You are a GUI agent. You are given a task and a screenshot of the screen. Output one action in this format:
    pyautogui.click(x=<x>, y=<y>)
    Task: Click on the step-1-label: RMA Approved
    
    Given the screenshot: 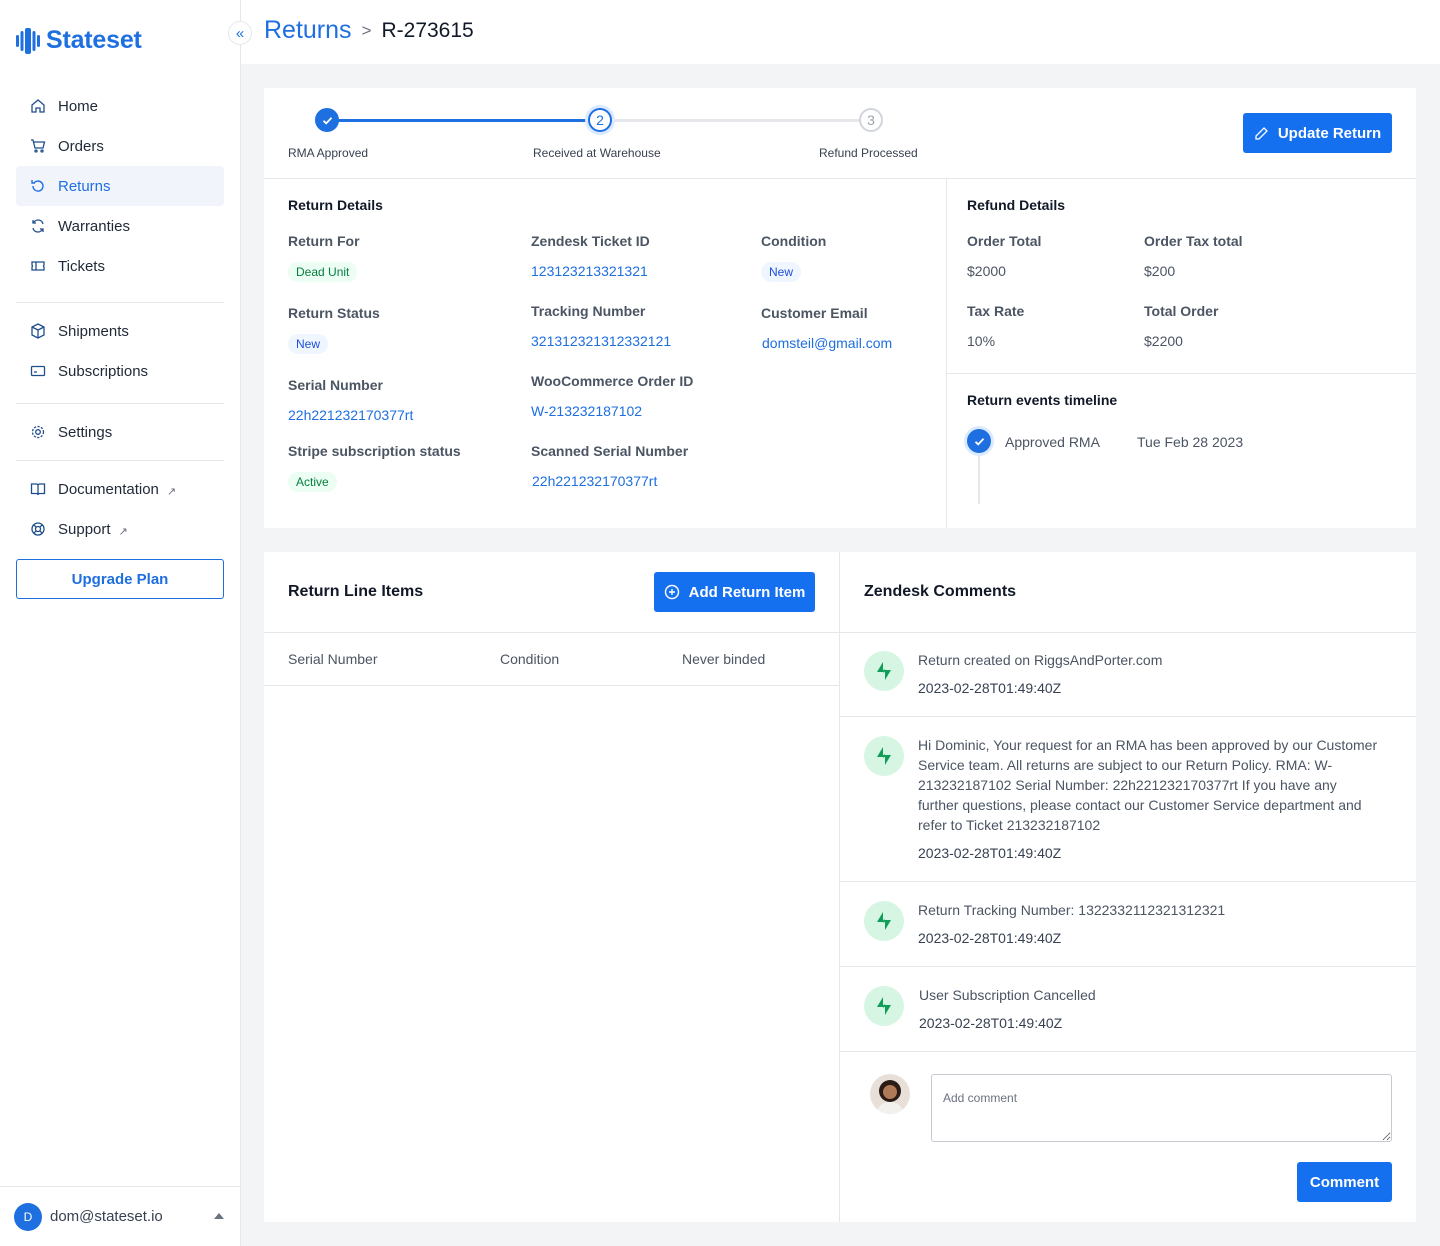 What is the action you would take?
    pyautogui.click(x=328, y=153)
    